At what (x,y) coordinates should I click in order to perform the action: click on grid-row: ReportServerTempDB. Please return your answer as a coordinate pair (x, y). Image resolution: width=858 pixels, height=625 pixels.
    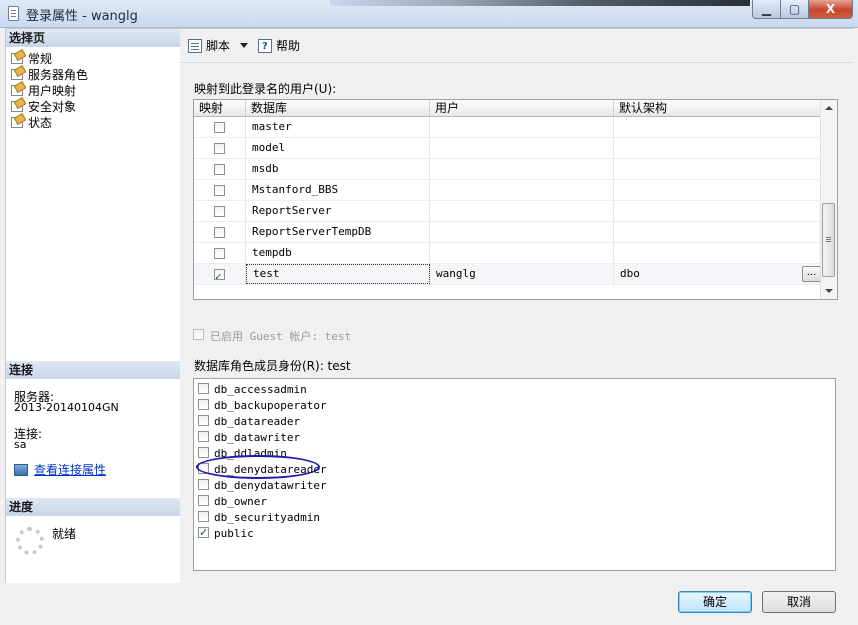
    Looking at the image, I should click on (507, 232).